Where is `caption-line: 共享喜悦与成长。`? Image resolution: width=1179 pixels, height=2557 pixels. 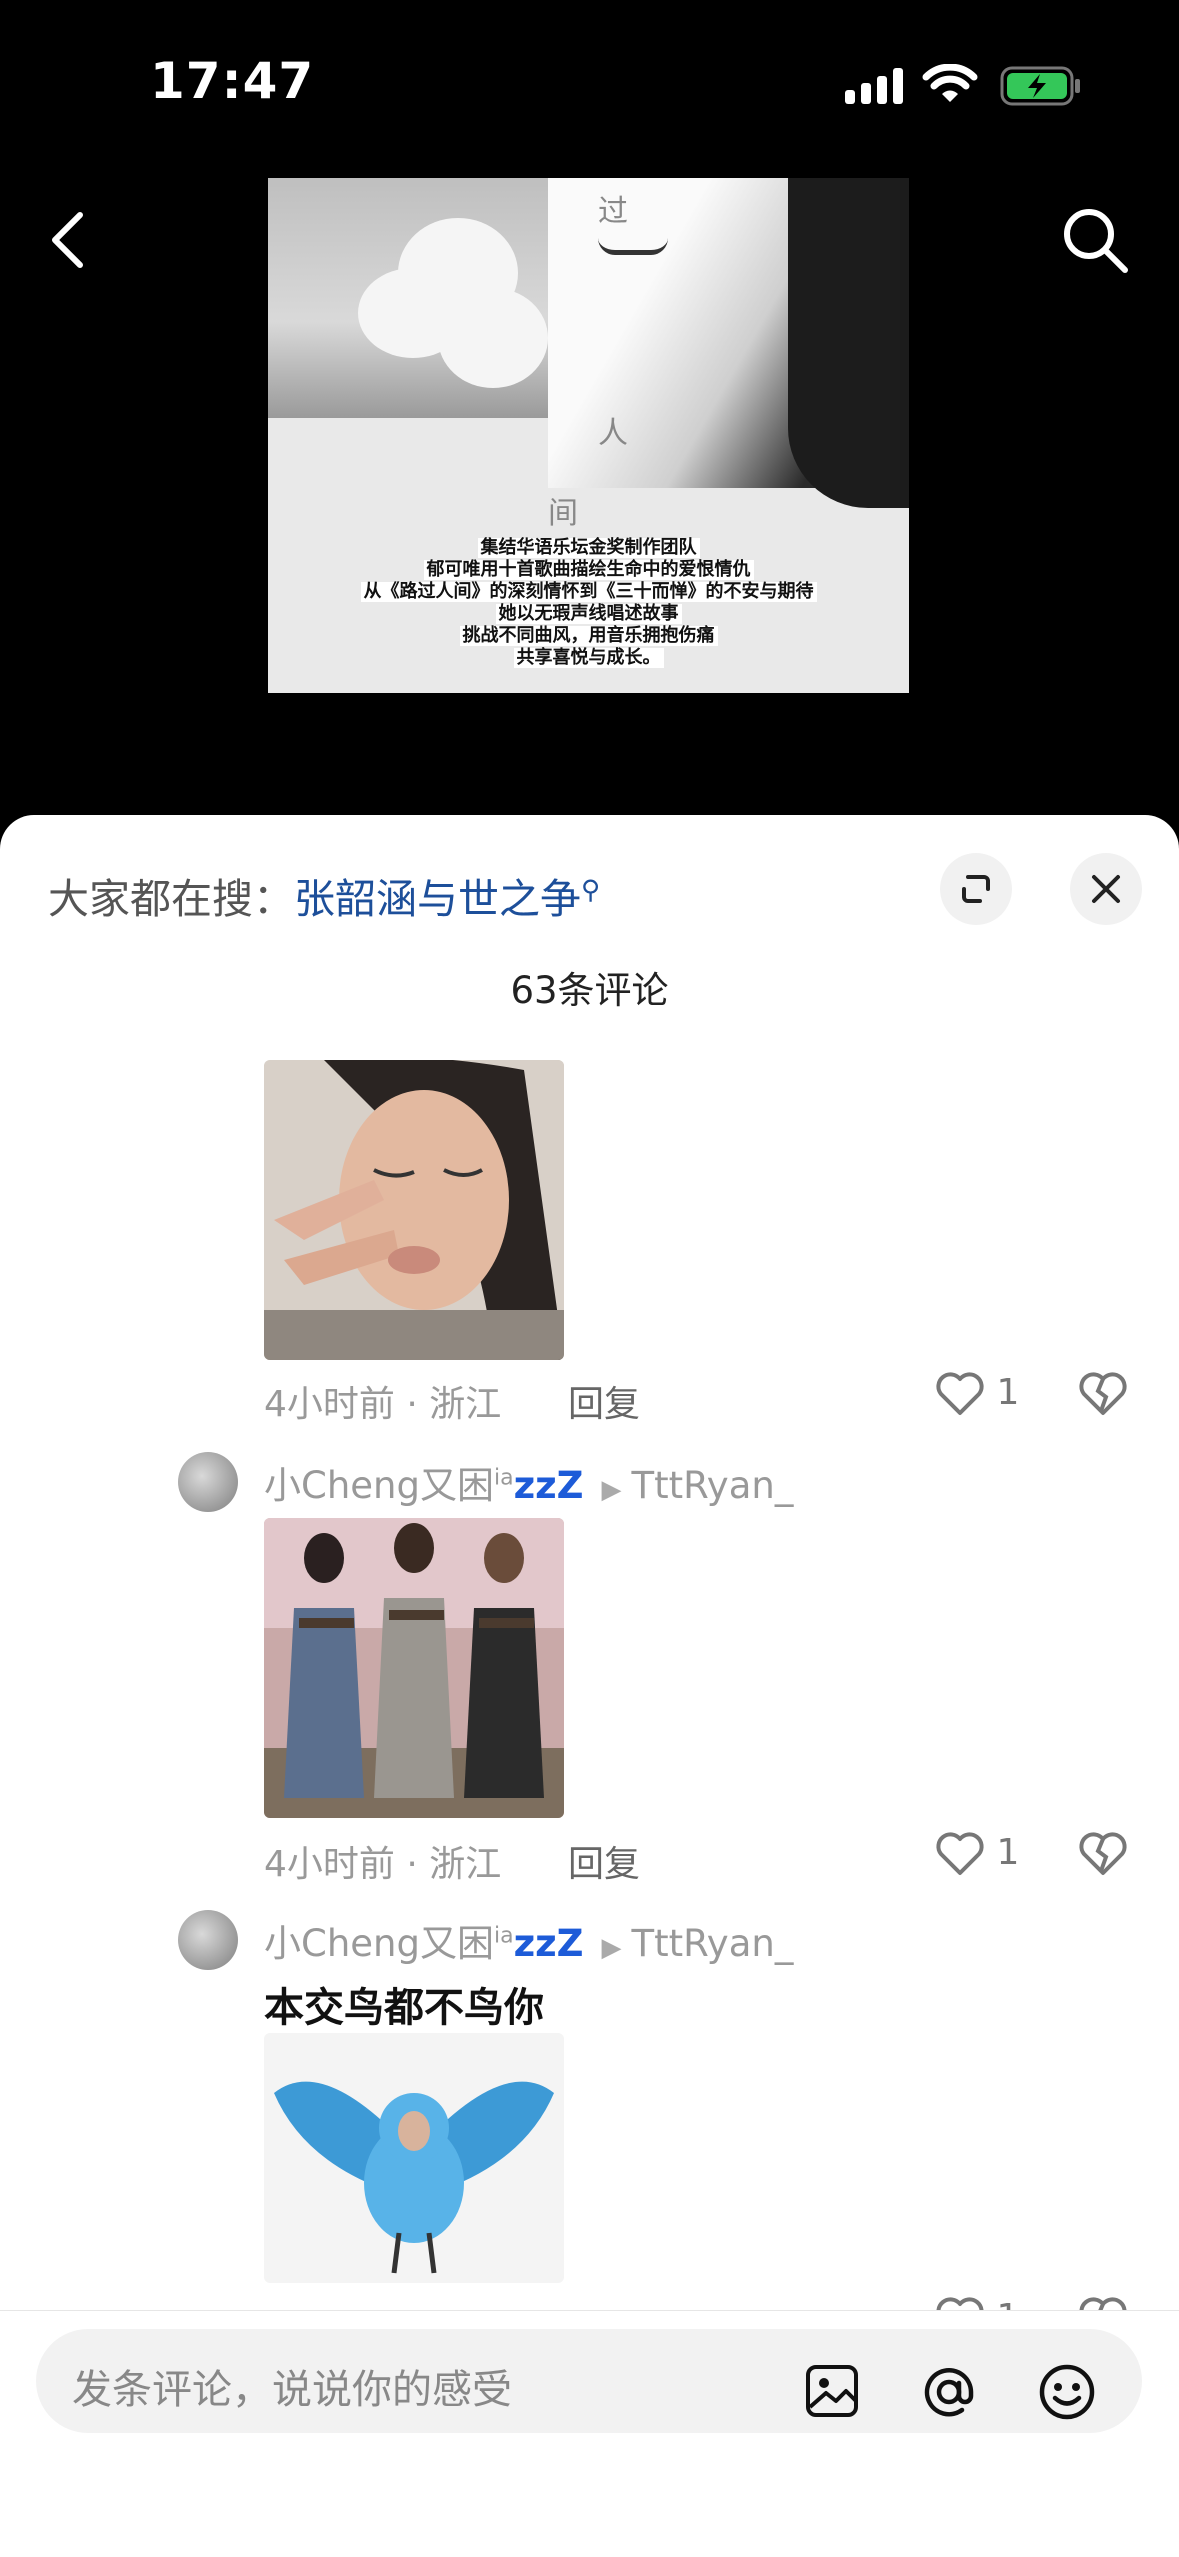
caption-line: 共享喜悦与成长。 is located at coordinates (588, 658).